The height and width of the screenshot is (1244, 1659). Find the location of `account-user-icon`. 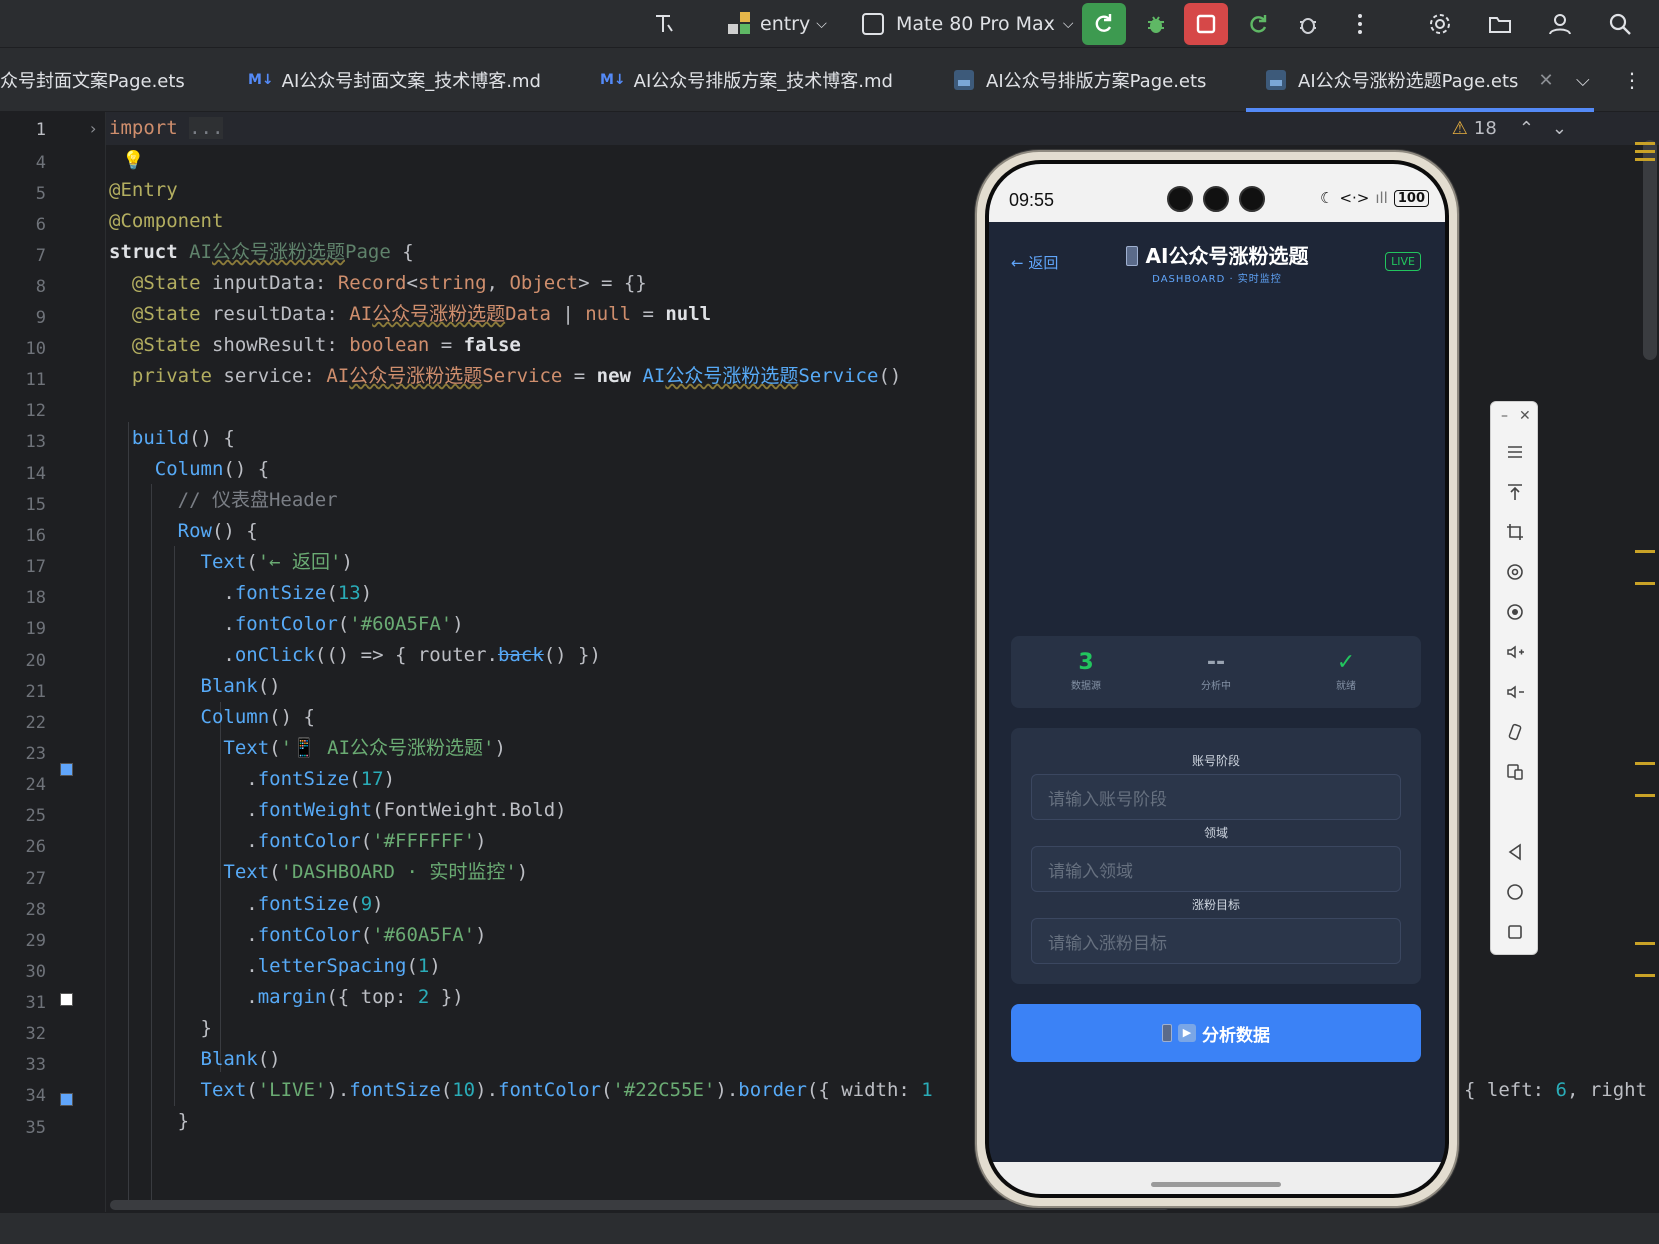

account-user-icon is located at coordinates (1560, 24).